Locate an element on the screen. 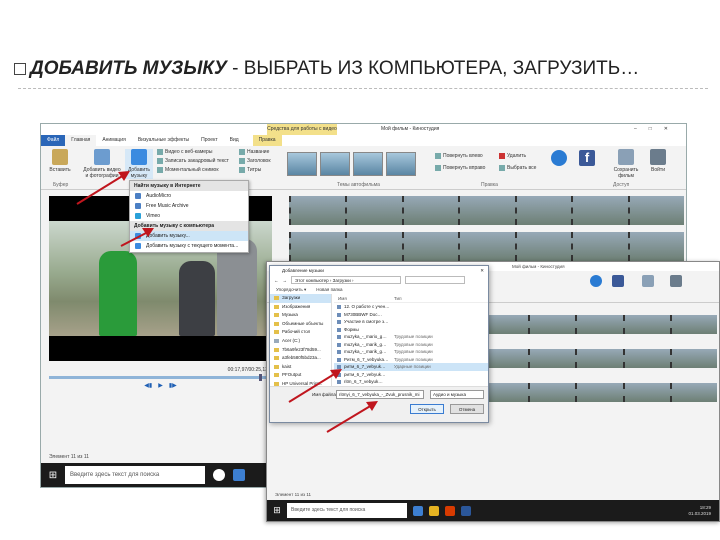 This screenshot has width=720, height=540. tab-project: Проект is located at coordinates (209, 140).